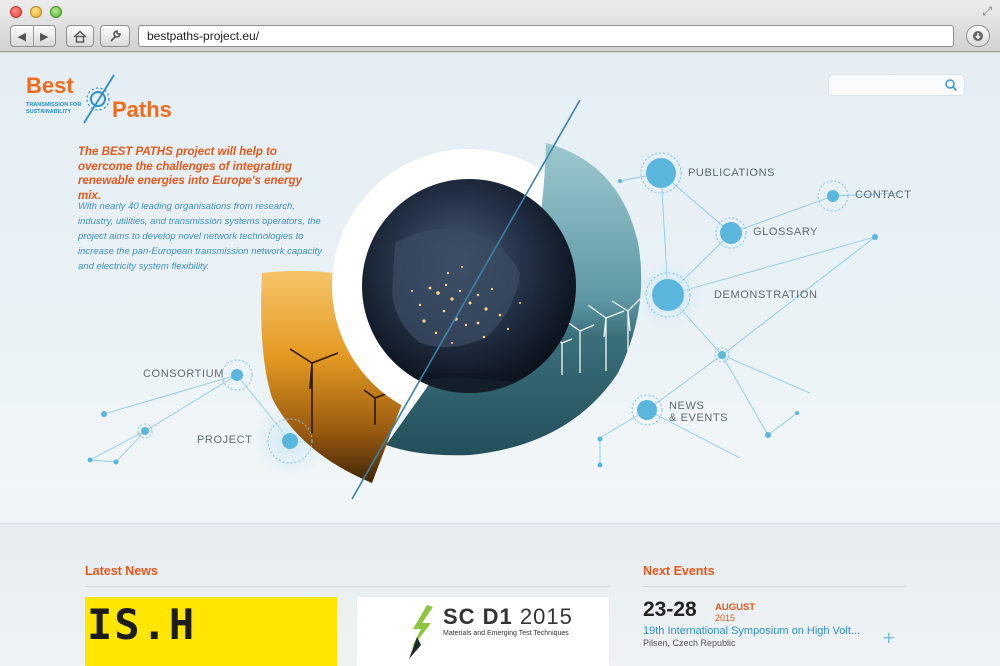 The image size is (1000, 666). I want to click on nav-news-line1: NEWS, so click(687, 406).